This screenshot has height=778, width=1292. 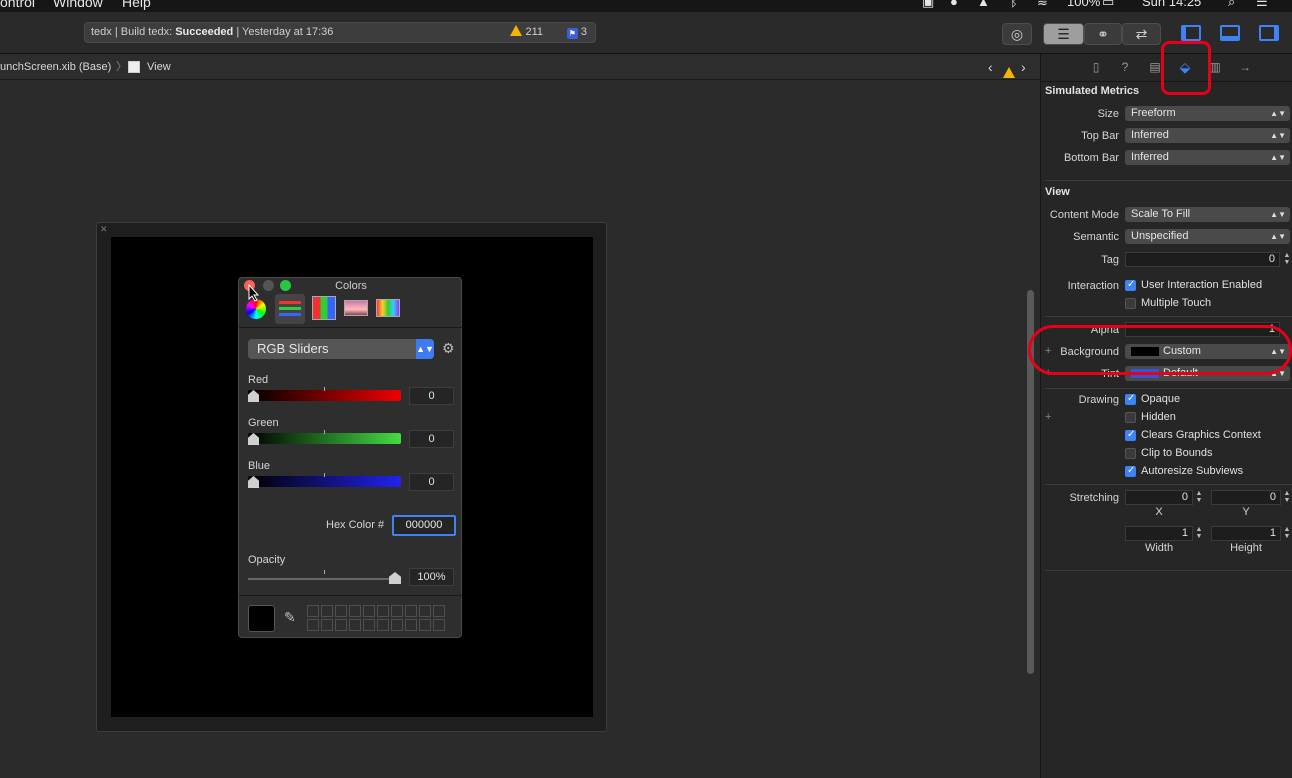 What do you see at coordinates (324, 308) in the screenshot?
I see `color-palettes-icon` at bounding box center [324, 308].